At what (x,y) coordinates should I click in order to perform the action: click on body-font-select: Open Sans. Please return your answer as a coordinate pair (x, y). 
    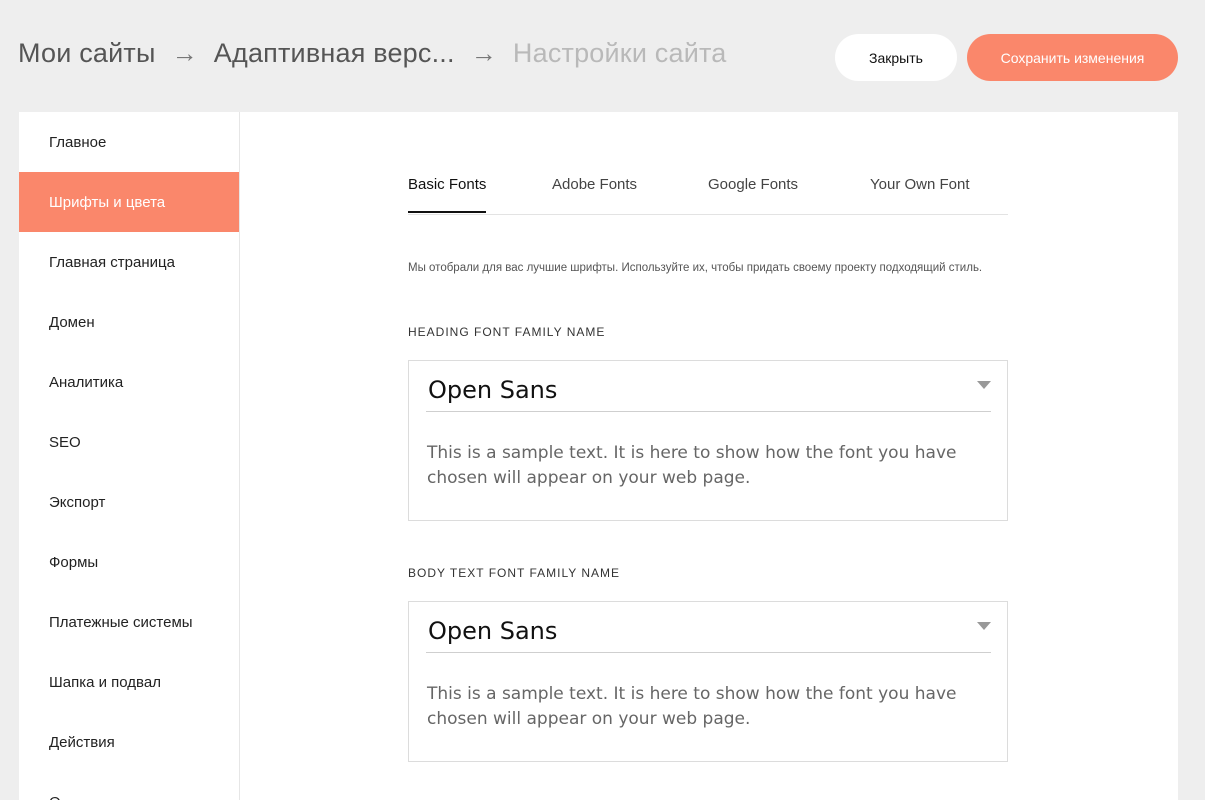
    Looking at the image, I should click on (708, 627).